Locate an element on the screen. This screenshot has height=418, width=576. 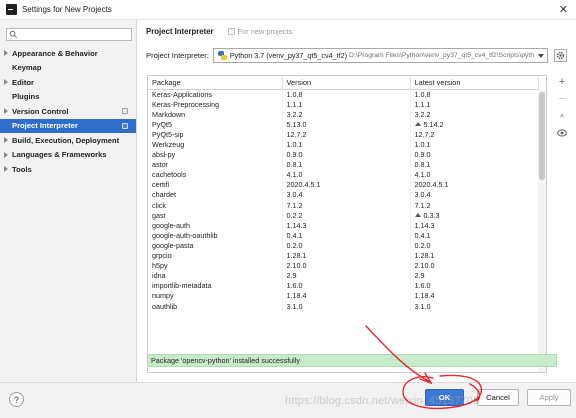
table-row: h5py 2.10.0 2.10.0 is located at coordinates (343, 265).